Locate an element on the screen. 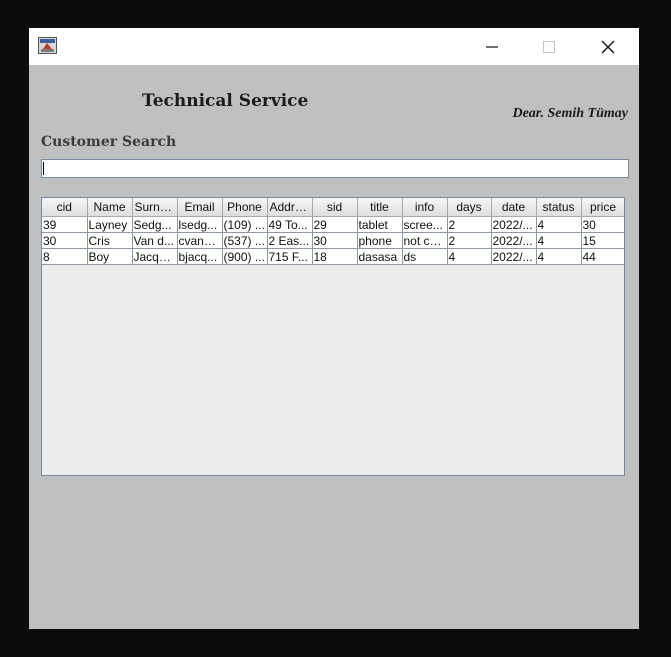  maximize-button is located at coordinates (549, 46).